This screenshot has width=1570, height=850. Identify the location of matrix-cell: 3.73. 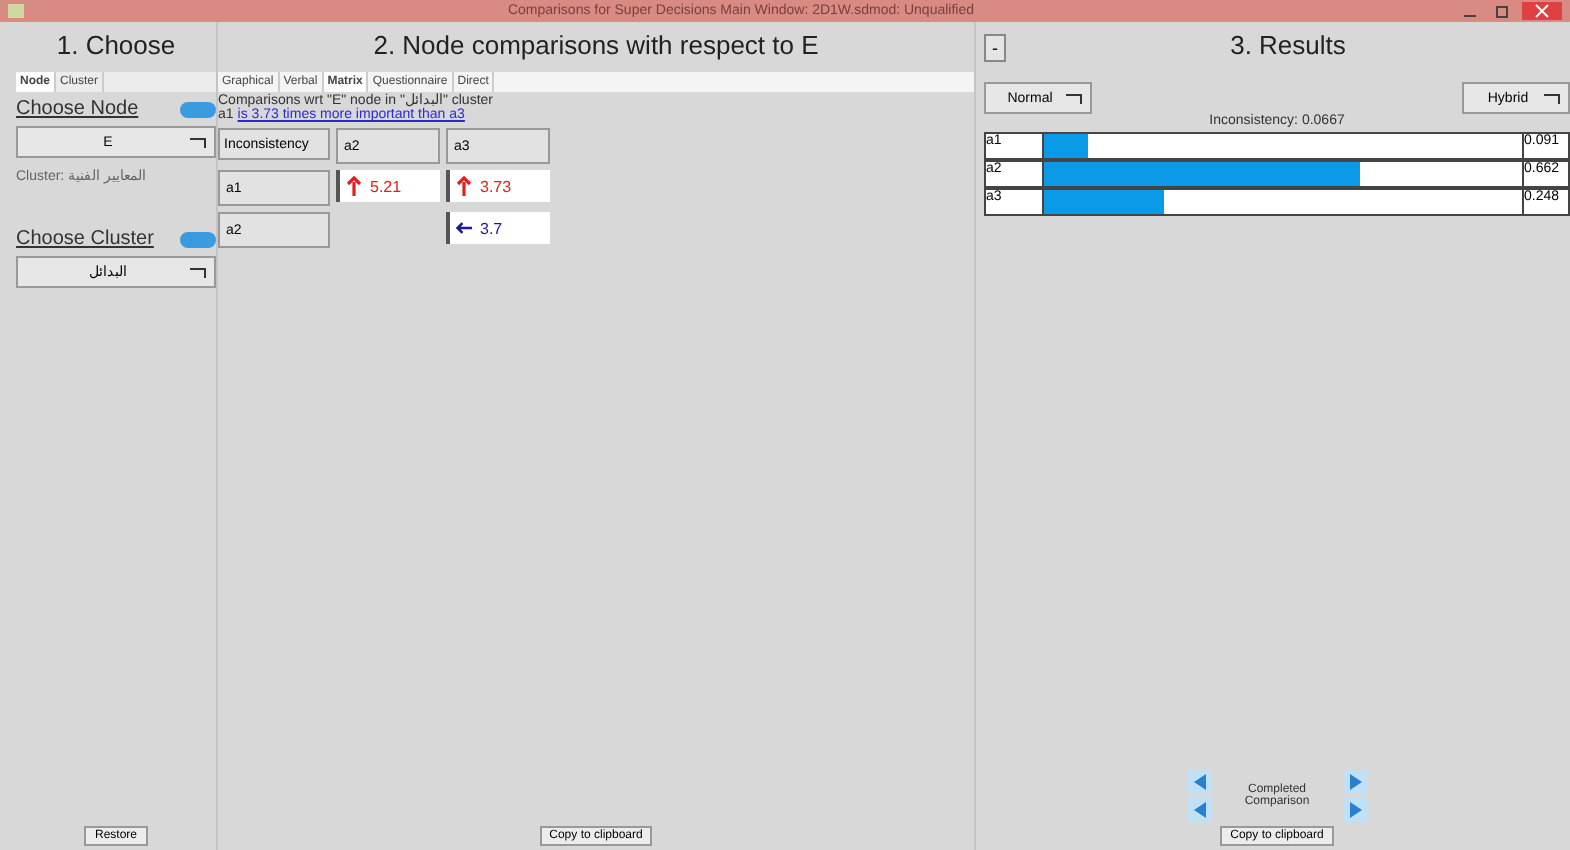
(498, 186).